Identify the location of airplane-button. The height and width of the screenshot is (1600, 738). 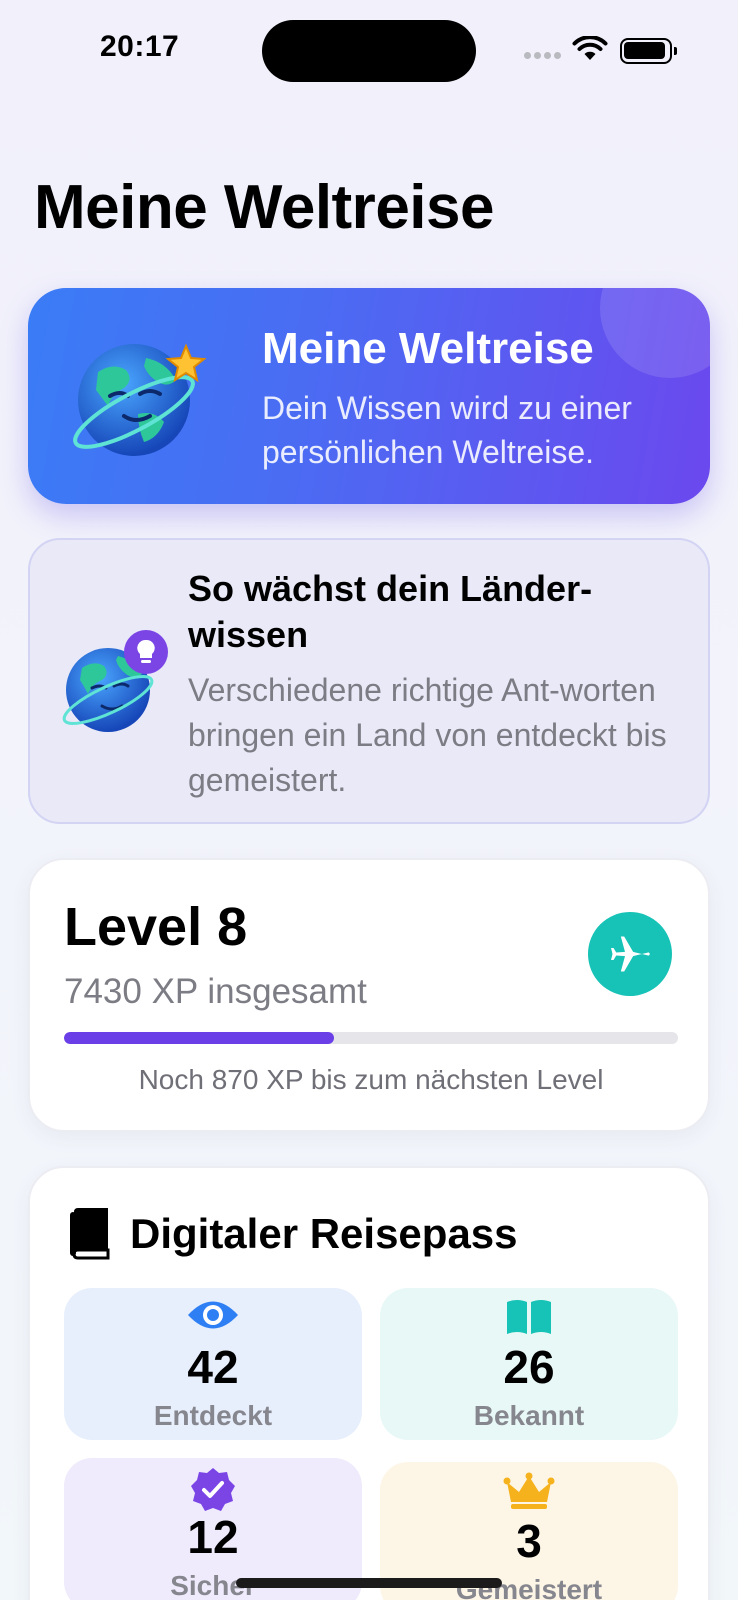
(630, 954).